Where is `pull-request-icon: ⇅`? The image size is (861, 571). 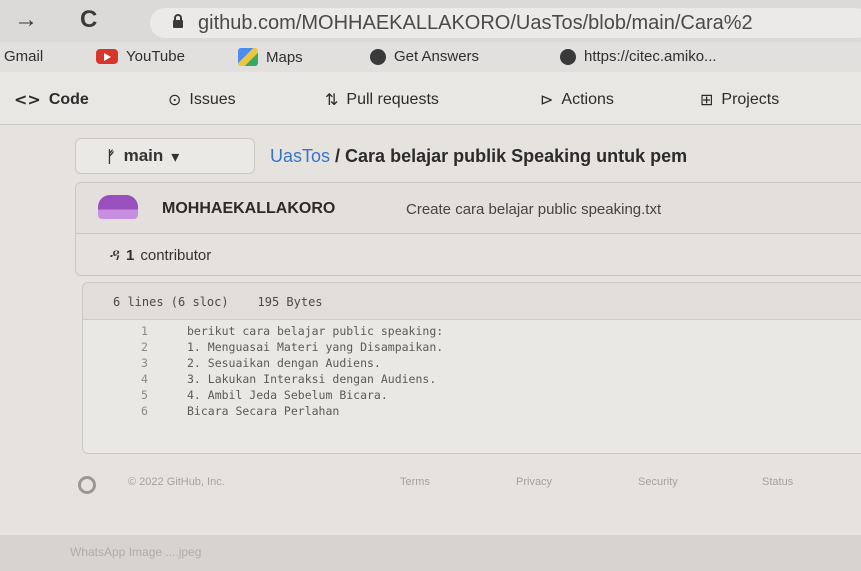 pull-request-icon: ⇅ is located at coordinates (332, 99).